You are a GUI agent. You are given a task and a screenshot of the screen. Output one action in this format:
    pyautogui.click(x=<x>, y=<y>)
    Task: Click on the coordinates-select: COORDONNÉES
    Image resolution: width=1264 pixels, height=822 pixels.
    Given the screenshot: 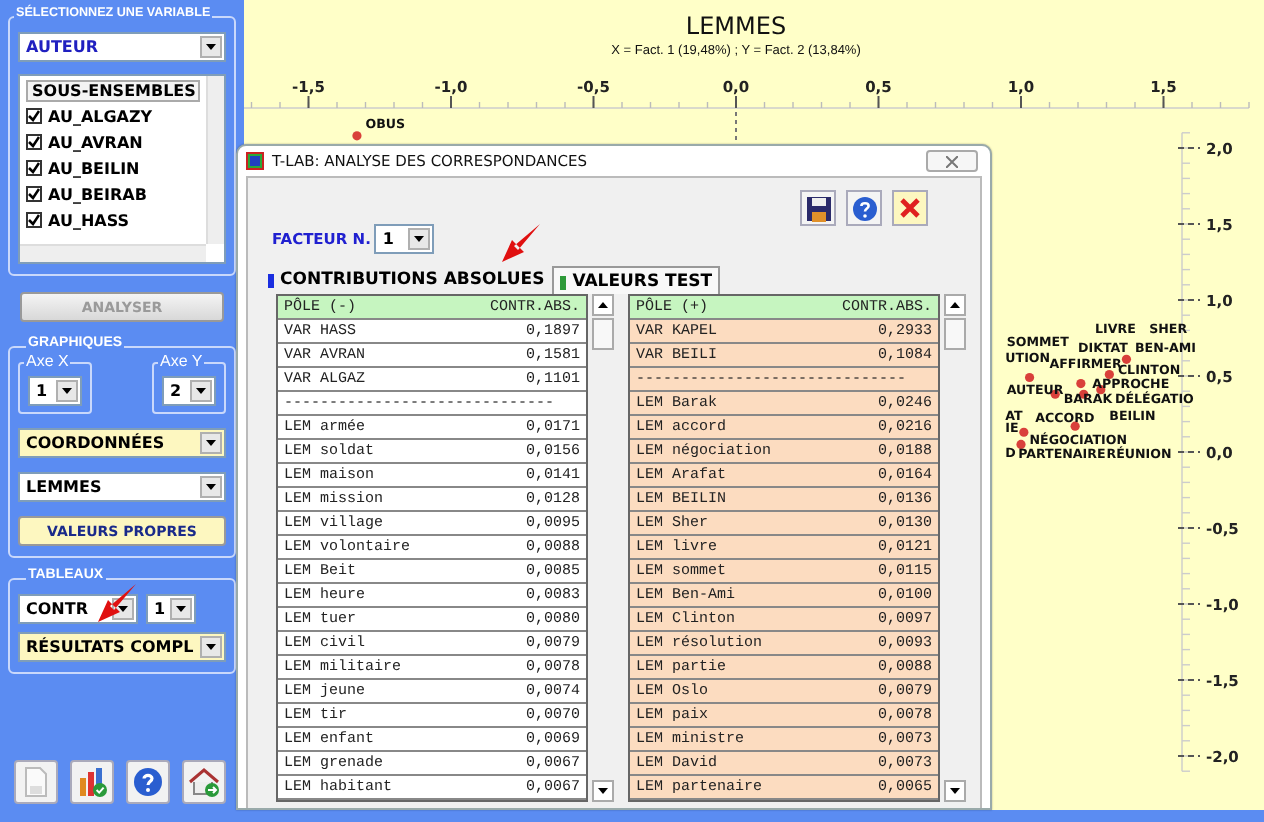 What is the action you would take?
    pyautogui.click(x=122, y=443)
    